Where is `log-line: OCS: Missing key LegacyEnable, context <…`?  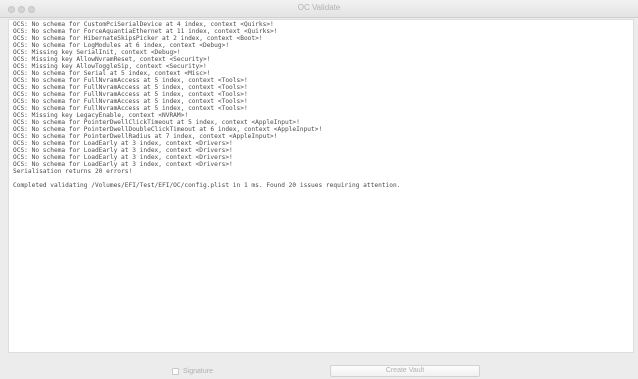 log-line: OCS: Missing key LegacyEnable, context <… is located at coordinates (101, 115).